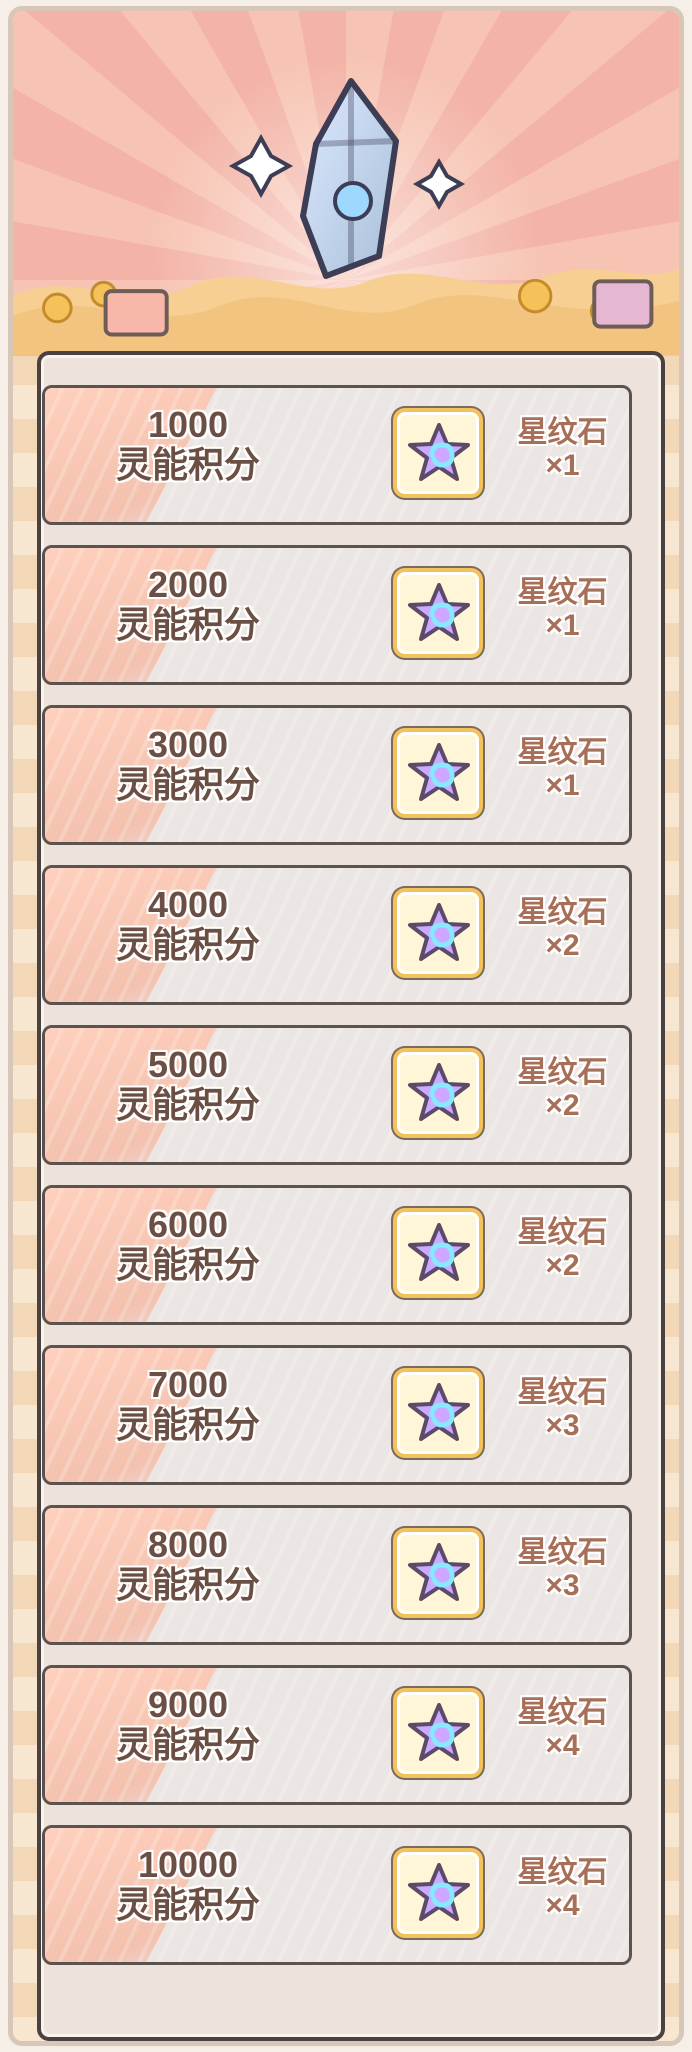 The height and width of the screenshot is (2052, 692). Describe the element at coordinates (188, 424) in the screenshot. I see `score-value: 1000` at that location.